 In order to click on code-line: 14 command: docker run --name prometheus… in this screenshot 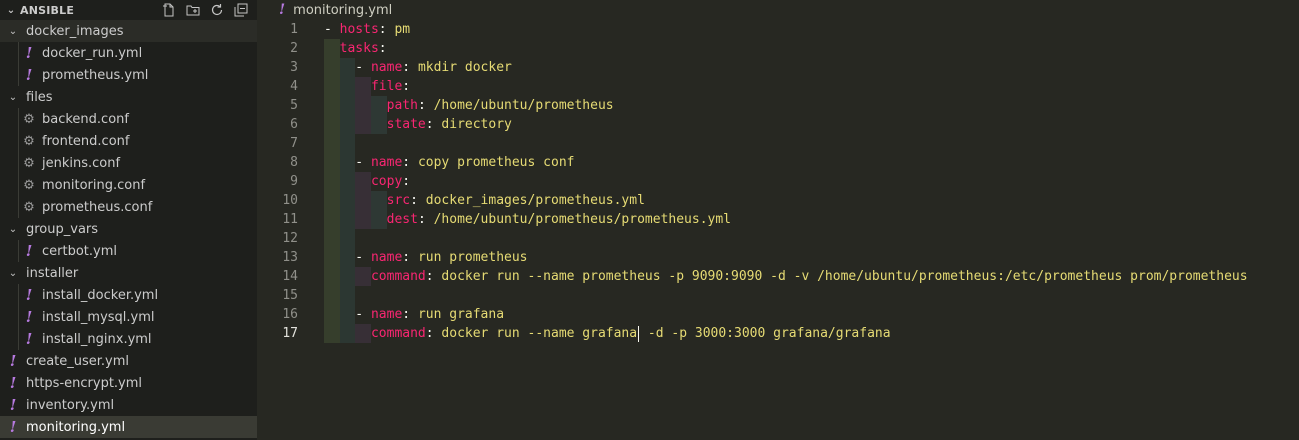, I will do `click(778, 276)`.